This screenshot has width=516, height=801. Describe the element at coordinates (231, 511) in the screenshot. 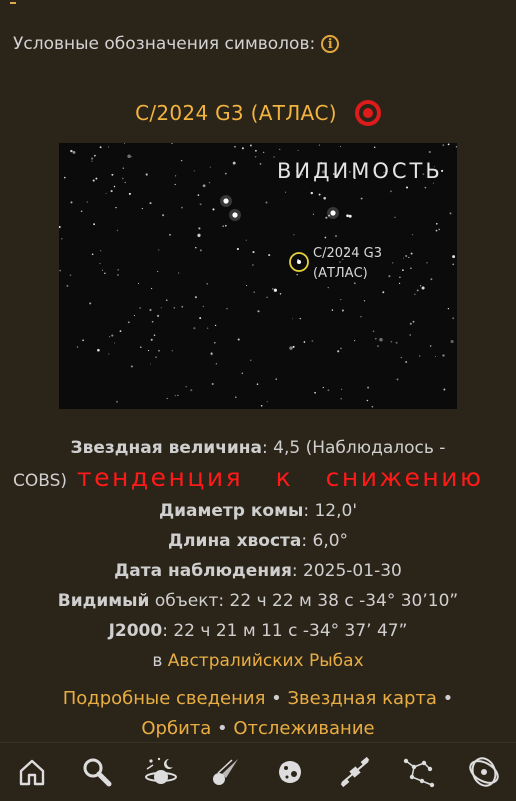

I see `coma-label: Диаметр комы` at that location.